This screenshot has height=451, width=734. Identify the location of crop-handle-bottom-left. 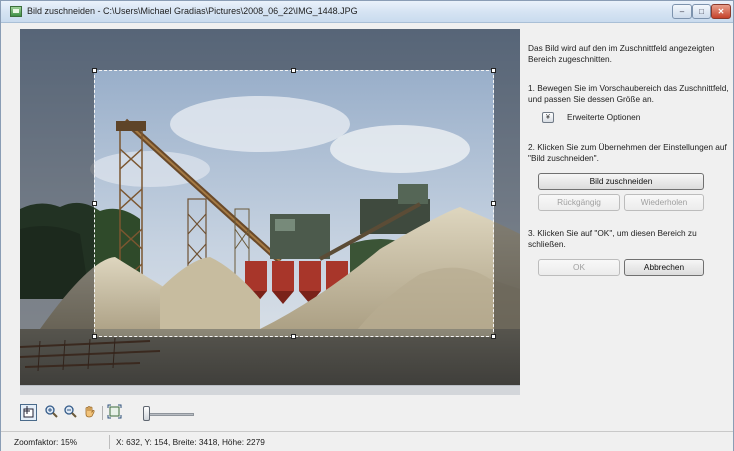
(94, 336).